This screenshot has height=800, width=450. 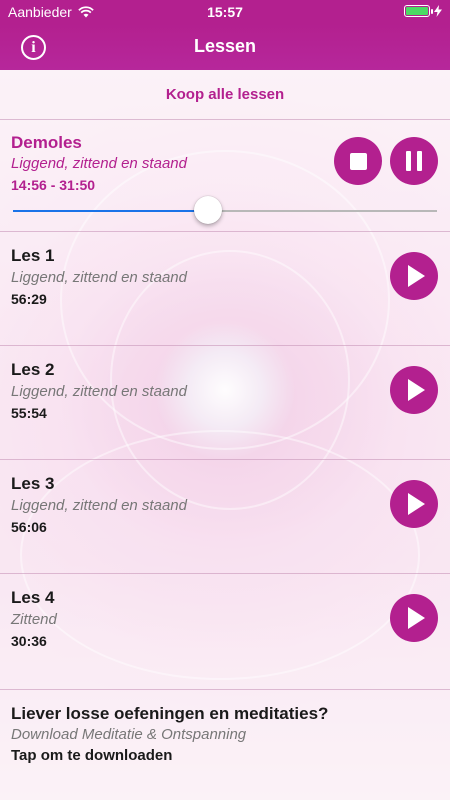 What do you see at coordinates (29, 299) in the screenshot?
I see `lesson-duration: 56:29` at bounding box center [29, 299].